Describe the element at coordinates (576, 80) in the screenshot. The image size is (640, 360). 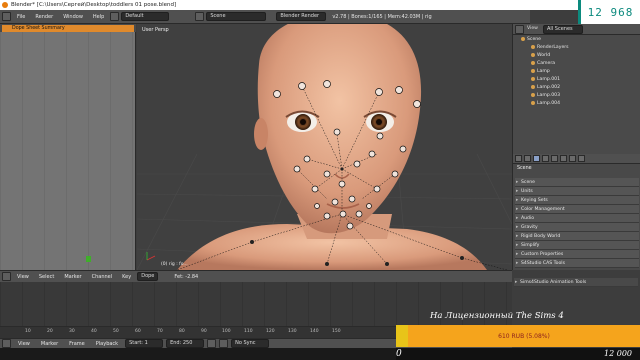
I see `outliner-row-lamp-001: Lamp.001` at that location.